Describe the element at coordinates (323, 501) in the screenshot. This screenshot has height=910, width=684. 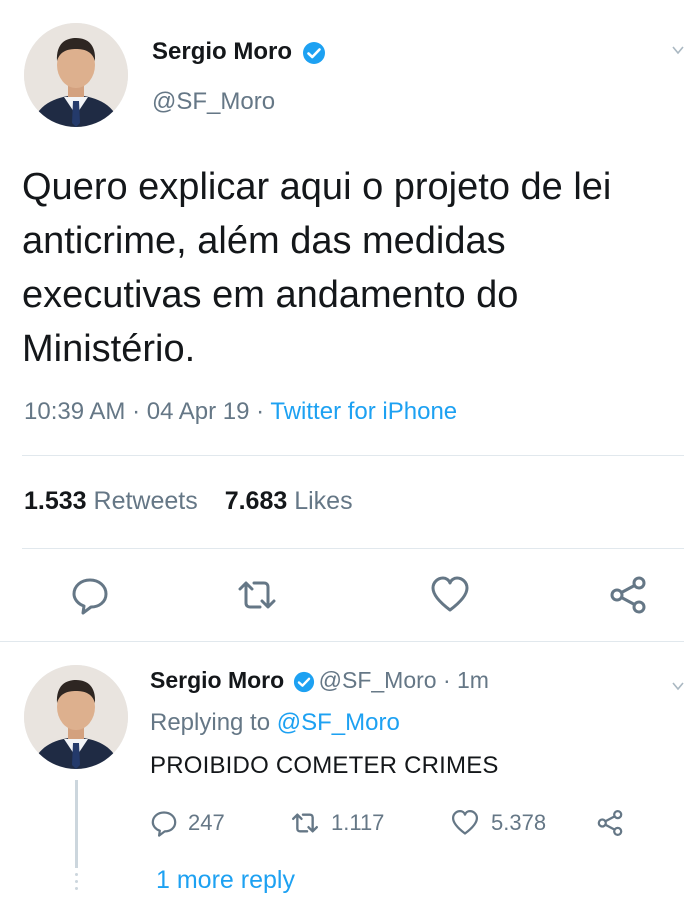
I see `likes-label: Likes` at that location.